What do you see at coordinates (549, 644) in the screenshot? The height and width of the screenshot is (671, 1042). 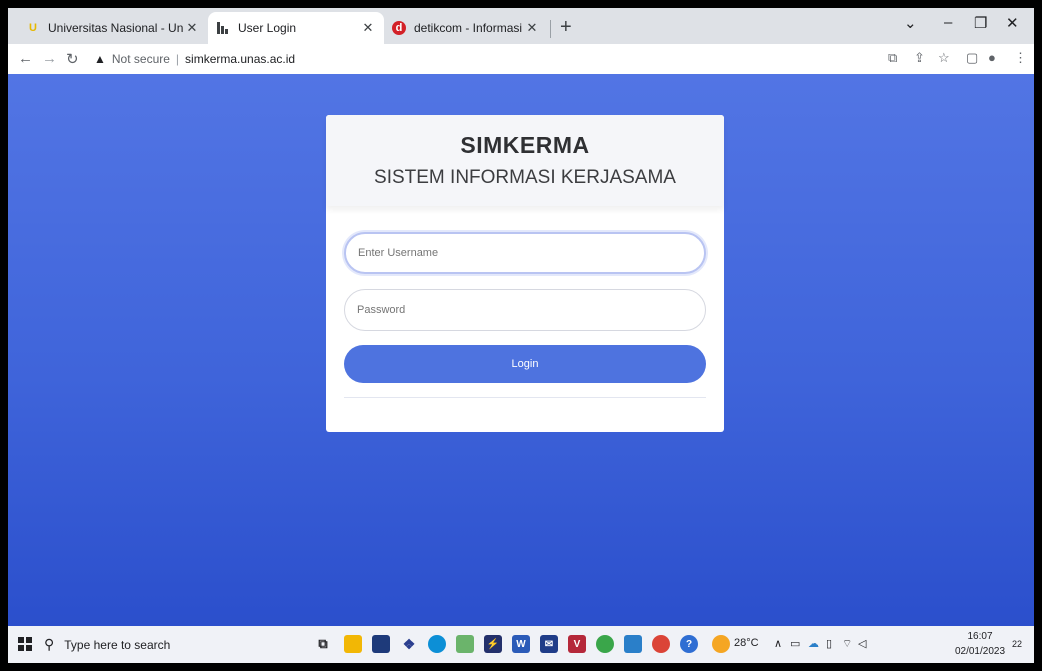 I see `mail-icon: ✉` at bounding box center [549, 644].